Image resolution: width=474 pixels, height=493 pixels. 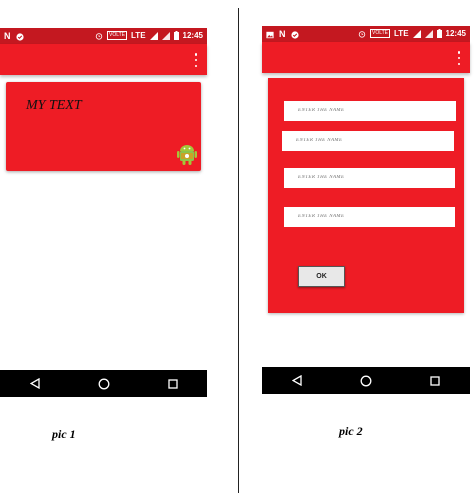 I want to click on android-robot-icon, so click(x=187, y=155).